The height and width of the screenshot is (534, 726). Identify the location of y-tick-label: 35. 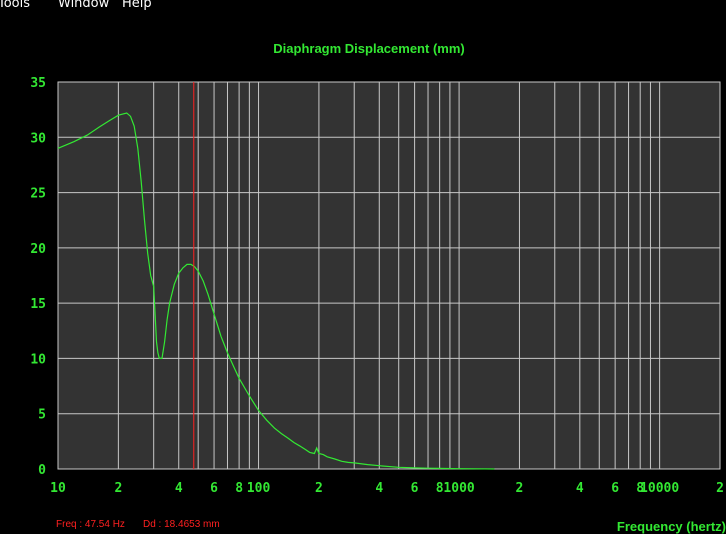
(38, 83).